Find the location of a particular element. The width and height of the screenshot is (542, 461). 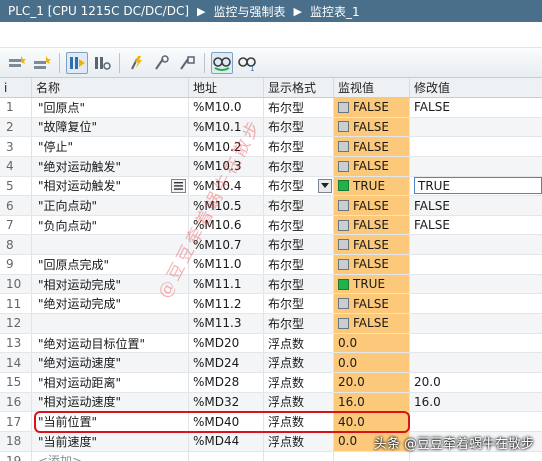

table-row: 8 %M10.7 布尔型 FALSE is located at coordinates (271, 245).